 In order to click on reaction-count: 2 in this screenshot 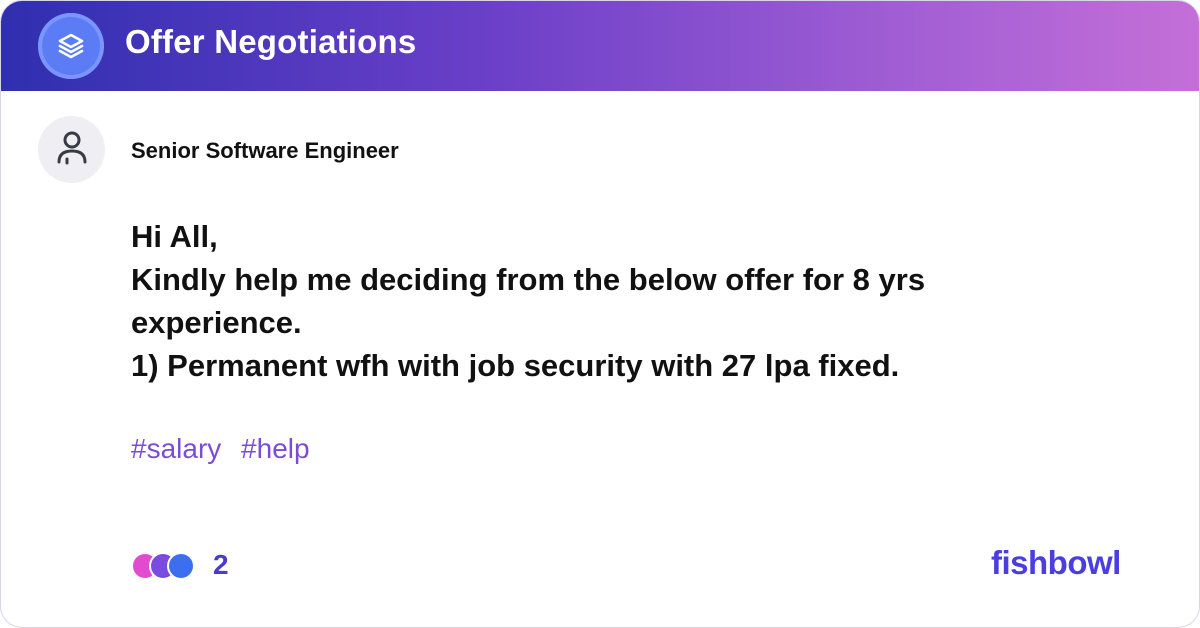, I will do `click(221, 564)`.